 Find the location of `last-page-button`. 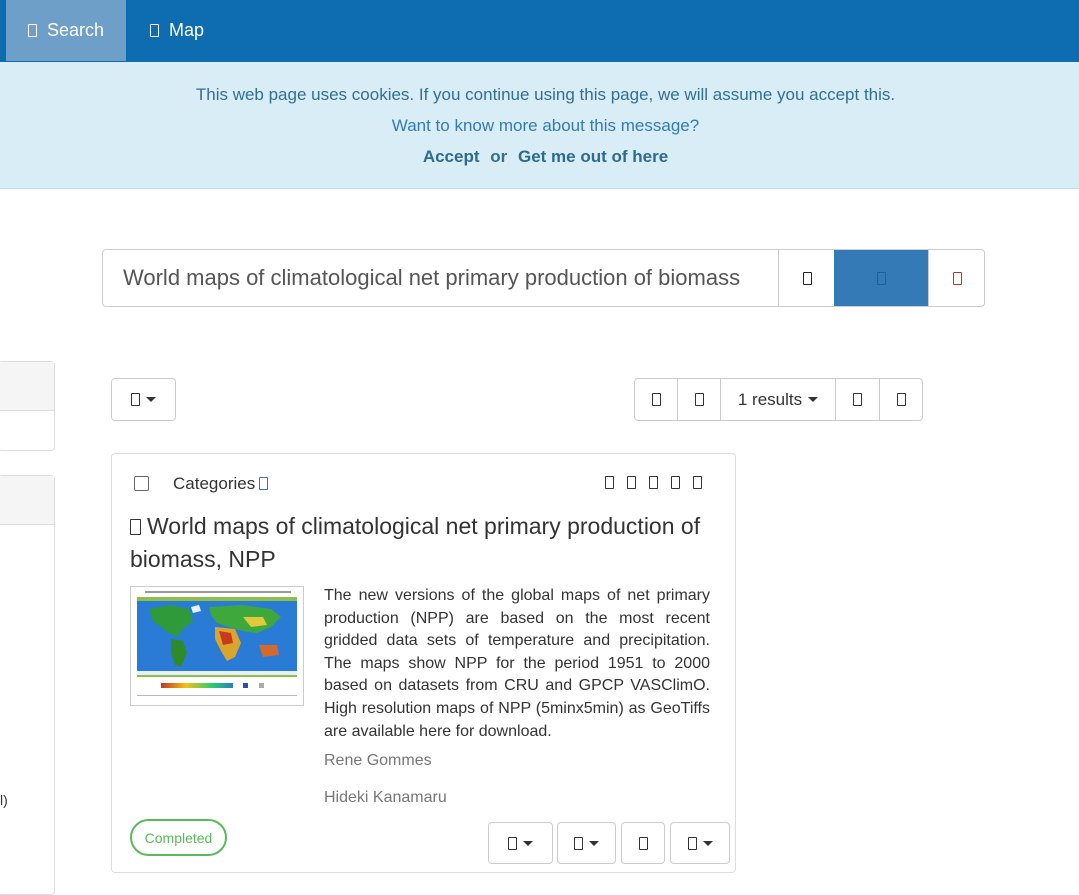

last-page-button is located at coordinates (901, 399).